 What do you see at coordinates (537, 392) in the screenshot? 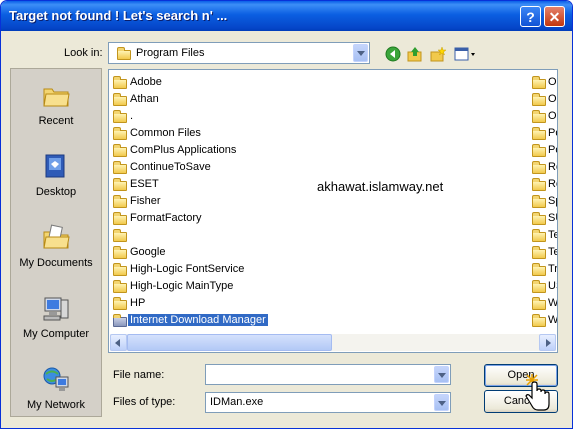
I see `hand-cursor-icon` at bounding box center [537, 392].